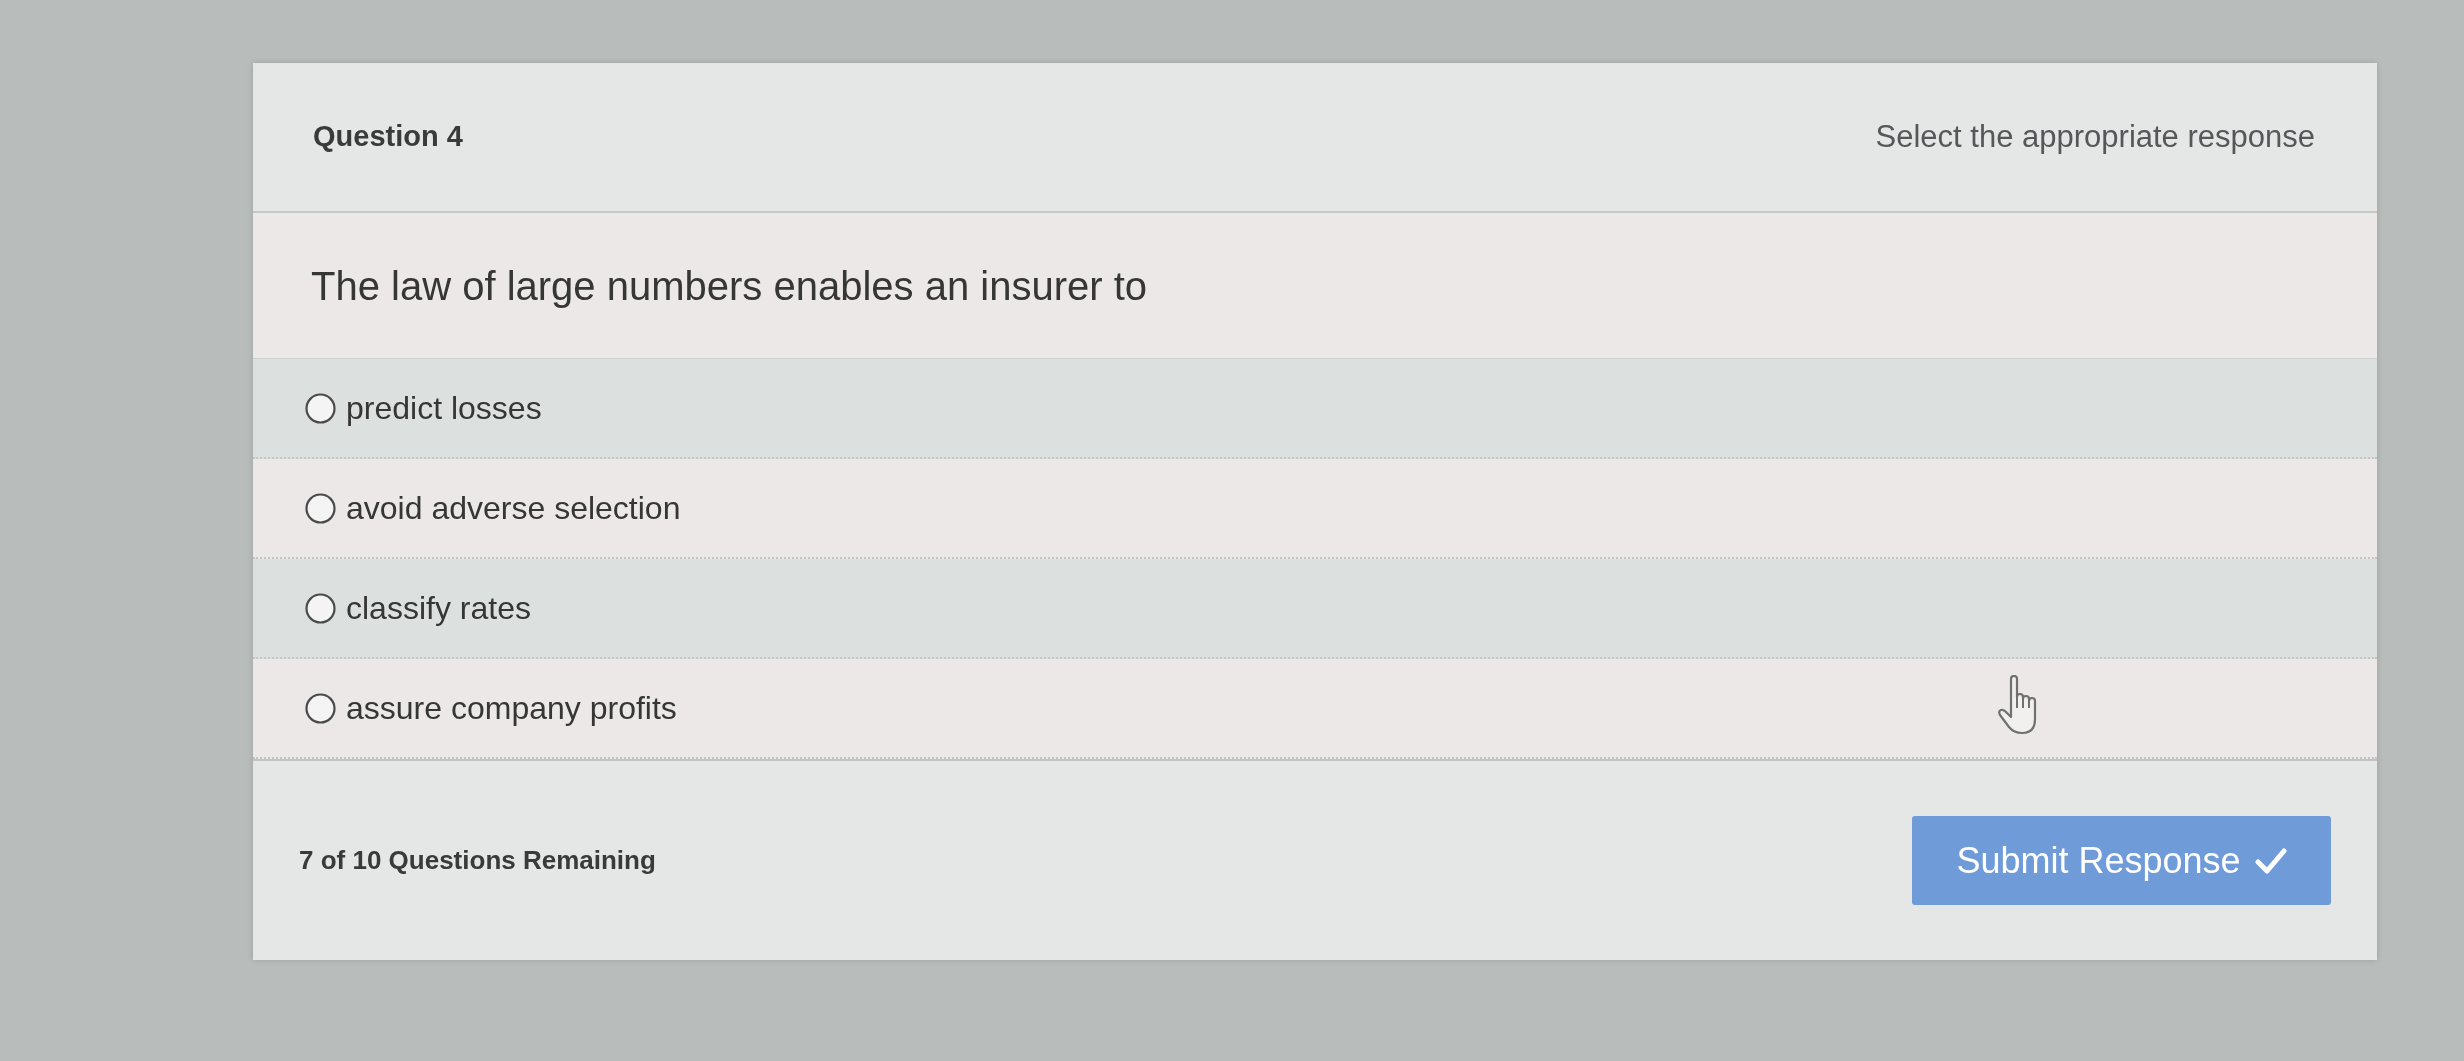 This screenshot has width=2464, height=1061. Describe the element at coordinates (438, 608) in the screenshot. I see `option-label: classify rates` at that location.